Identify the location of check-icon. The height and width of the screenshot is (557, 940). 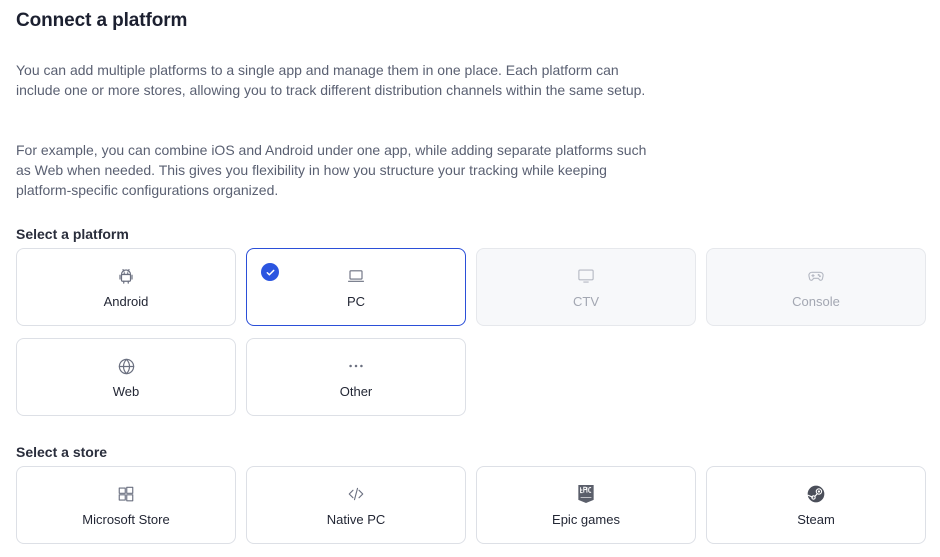
(270, 272).